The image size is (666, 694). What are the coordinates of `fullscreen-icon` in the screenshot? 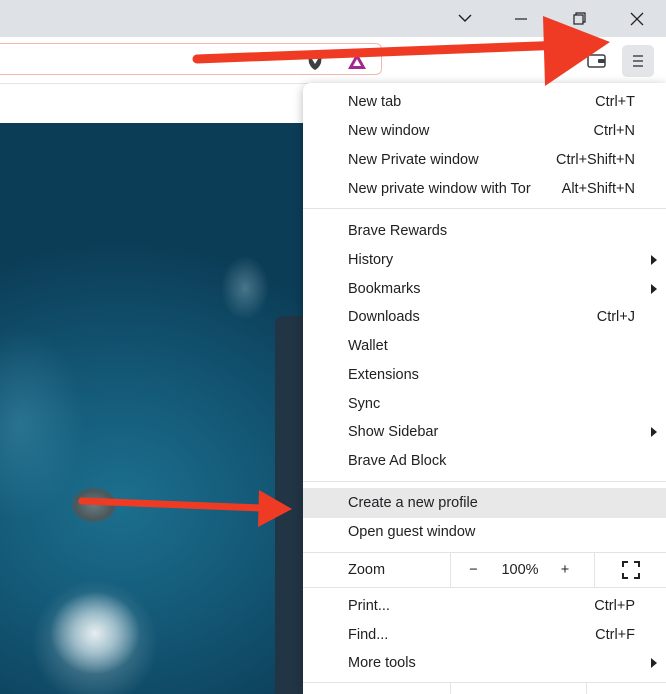 It's located at (630, 570).